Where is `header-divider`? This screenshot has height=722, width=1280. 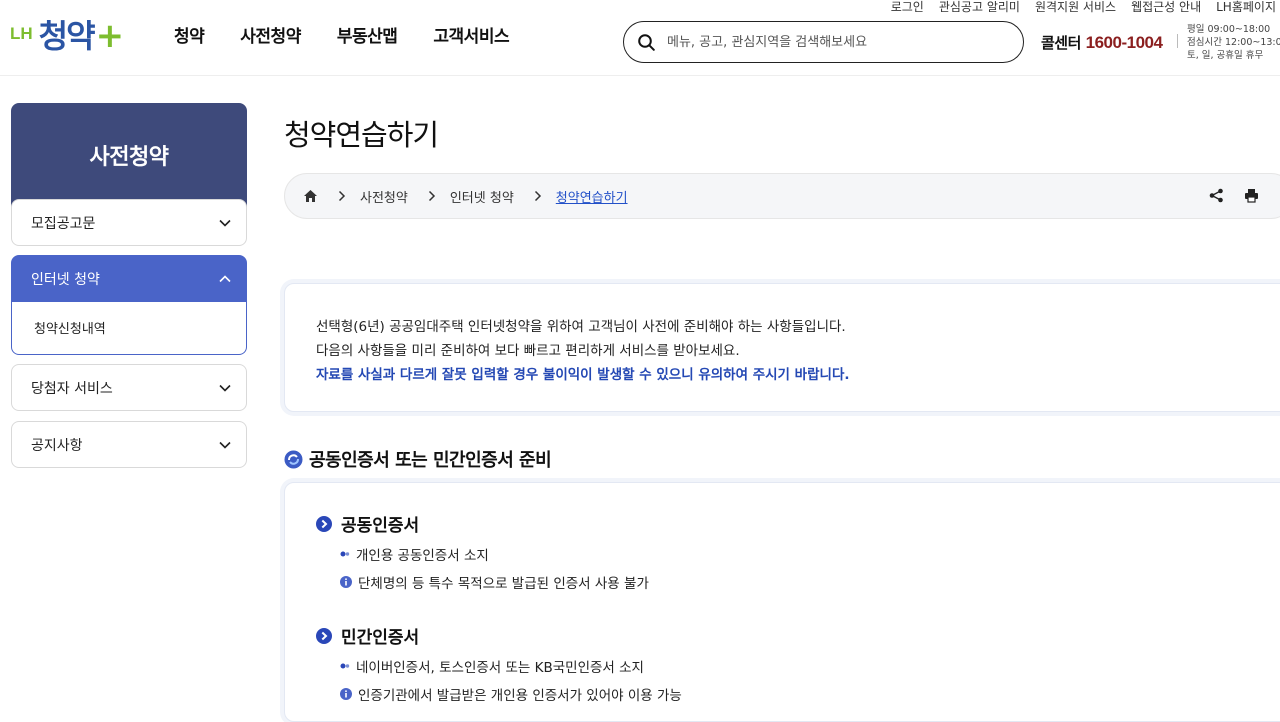 header-divider is located at coordinates (1177, 41).